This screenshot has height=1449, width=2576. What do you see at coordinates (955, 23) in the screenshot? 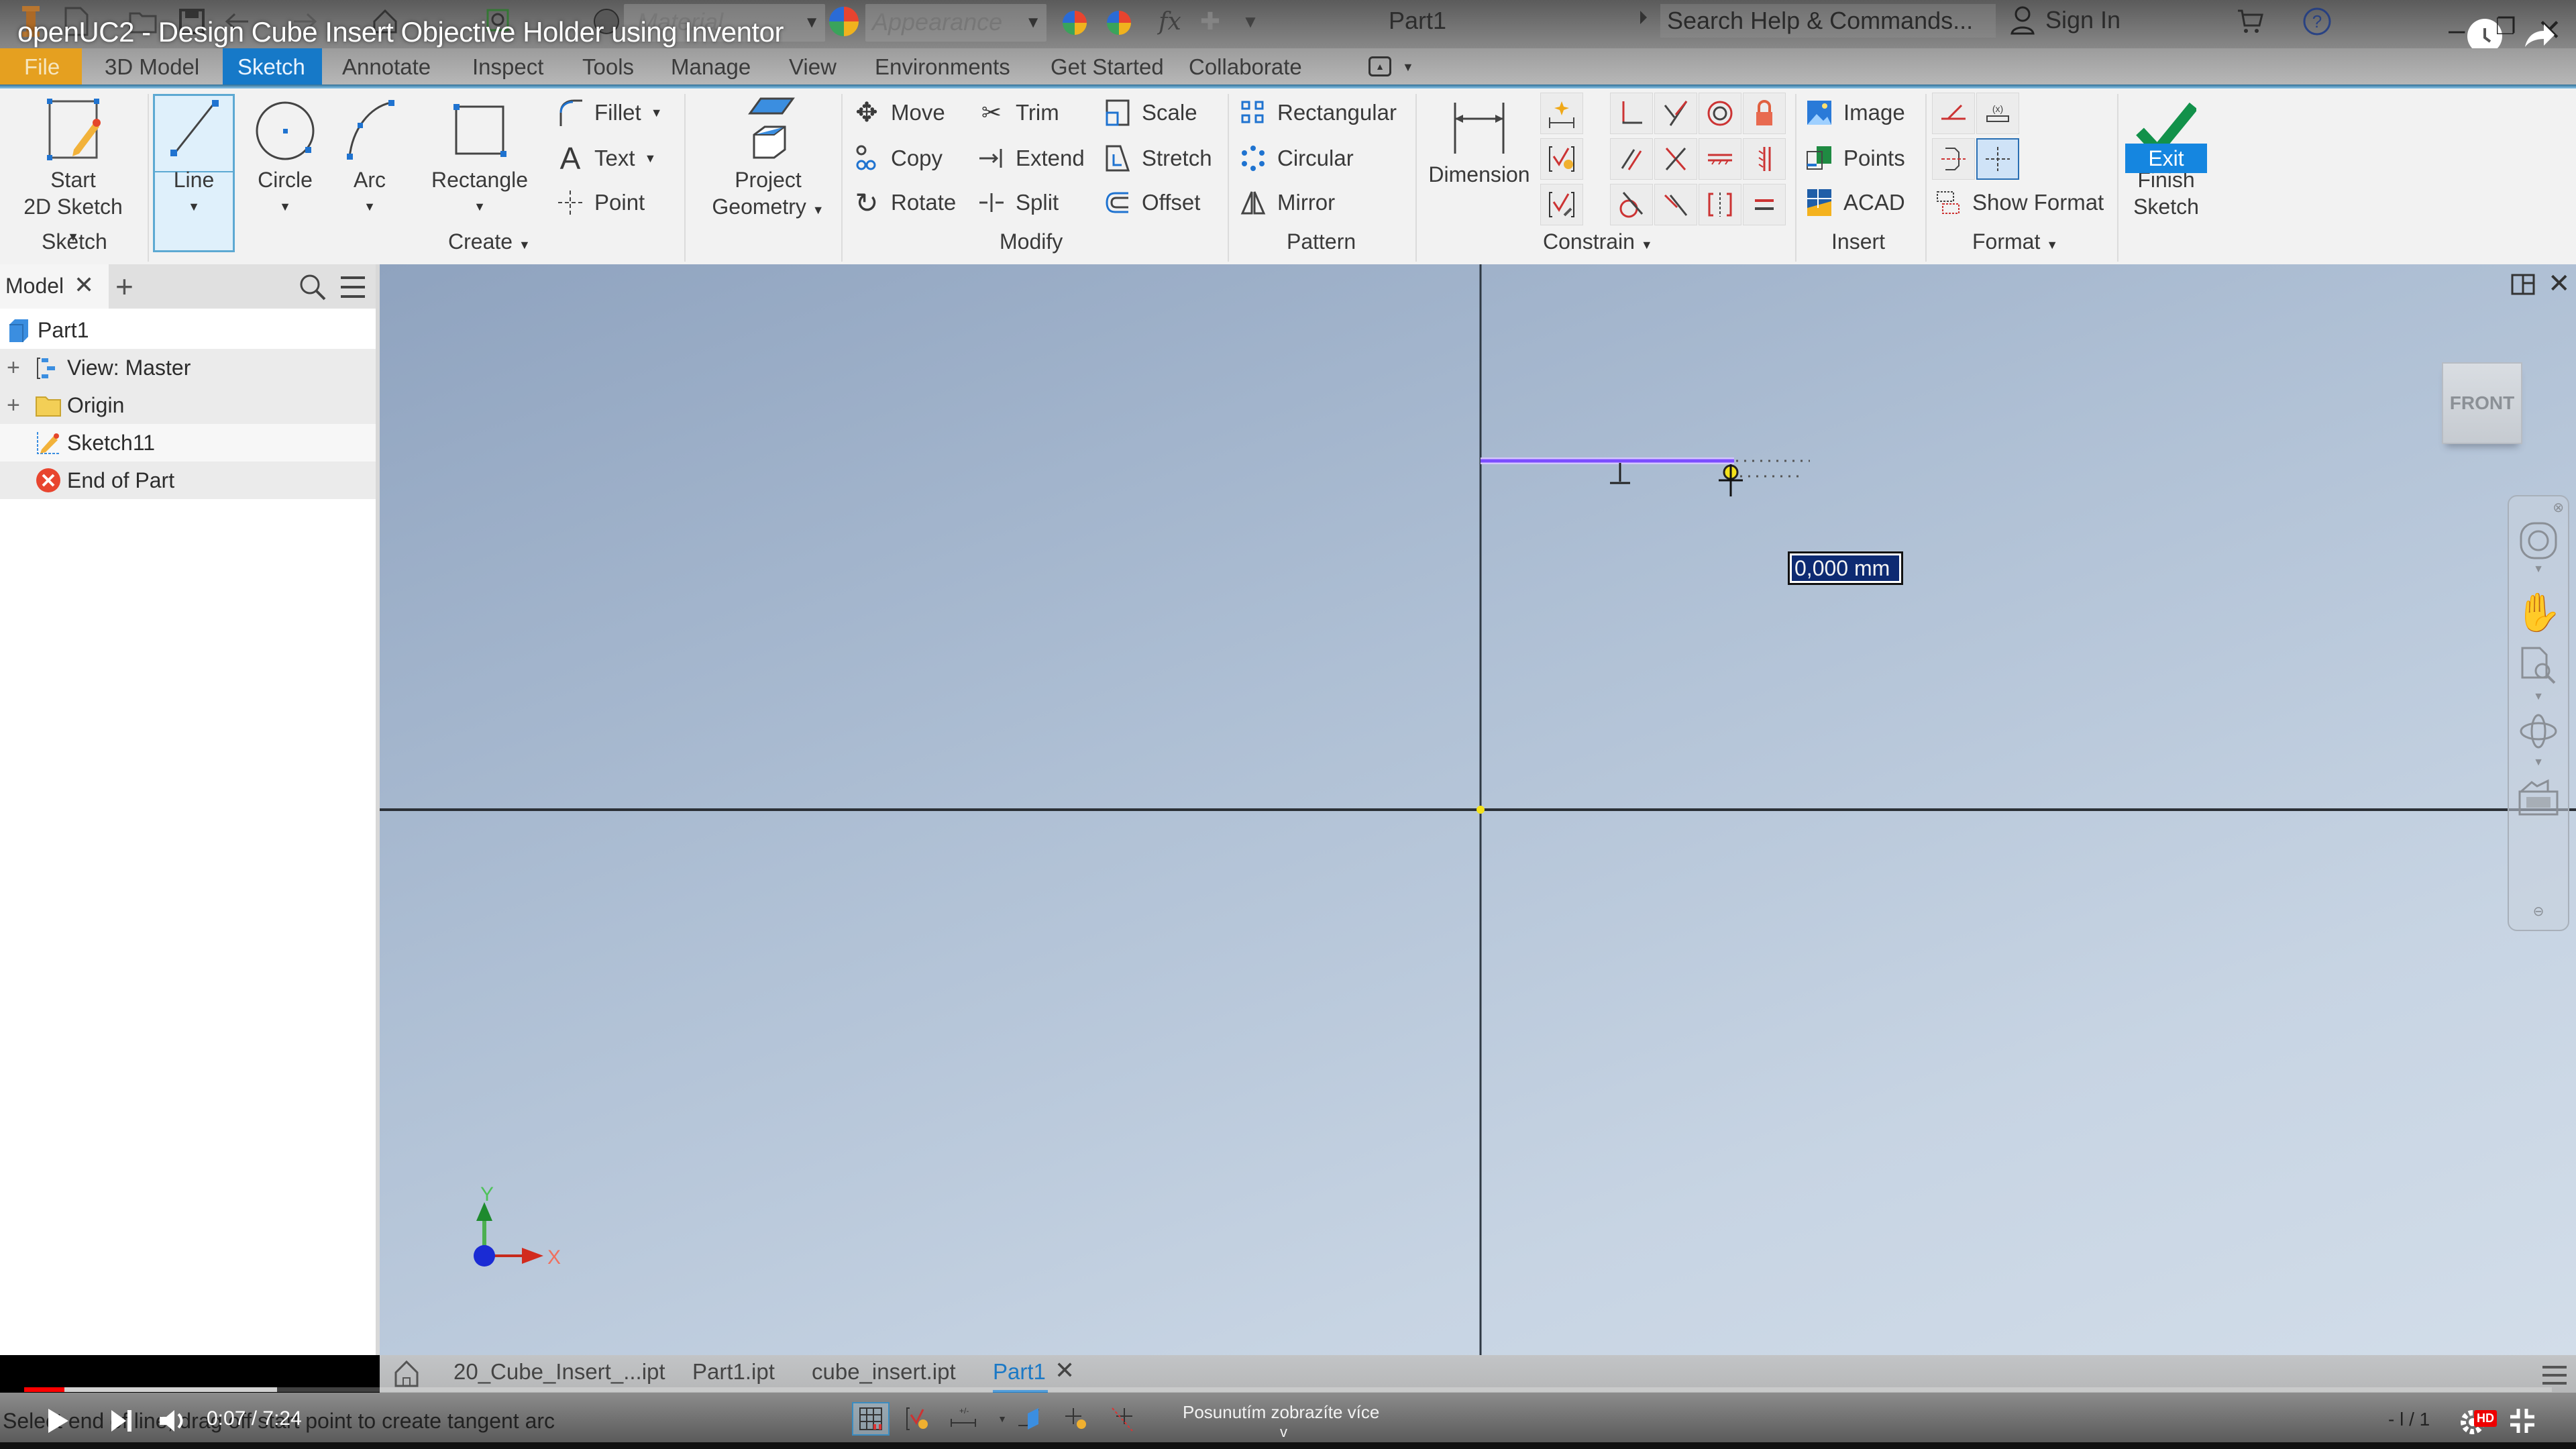
I see `appearance-combo: Appearance ▼` at bounding box center [955, 23].